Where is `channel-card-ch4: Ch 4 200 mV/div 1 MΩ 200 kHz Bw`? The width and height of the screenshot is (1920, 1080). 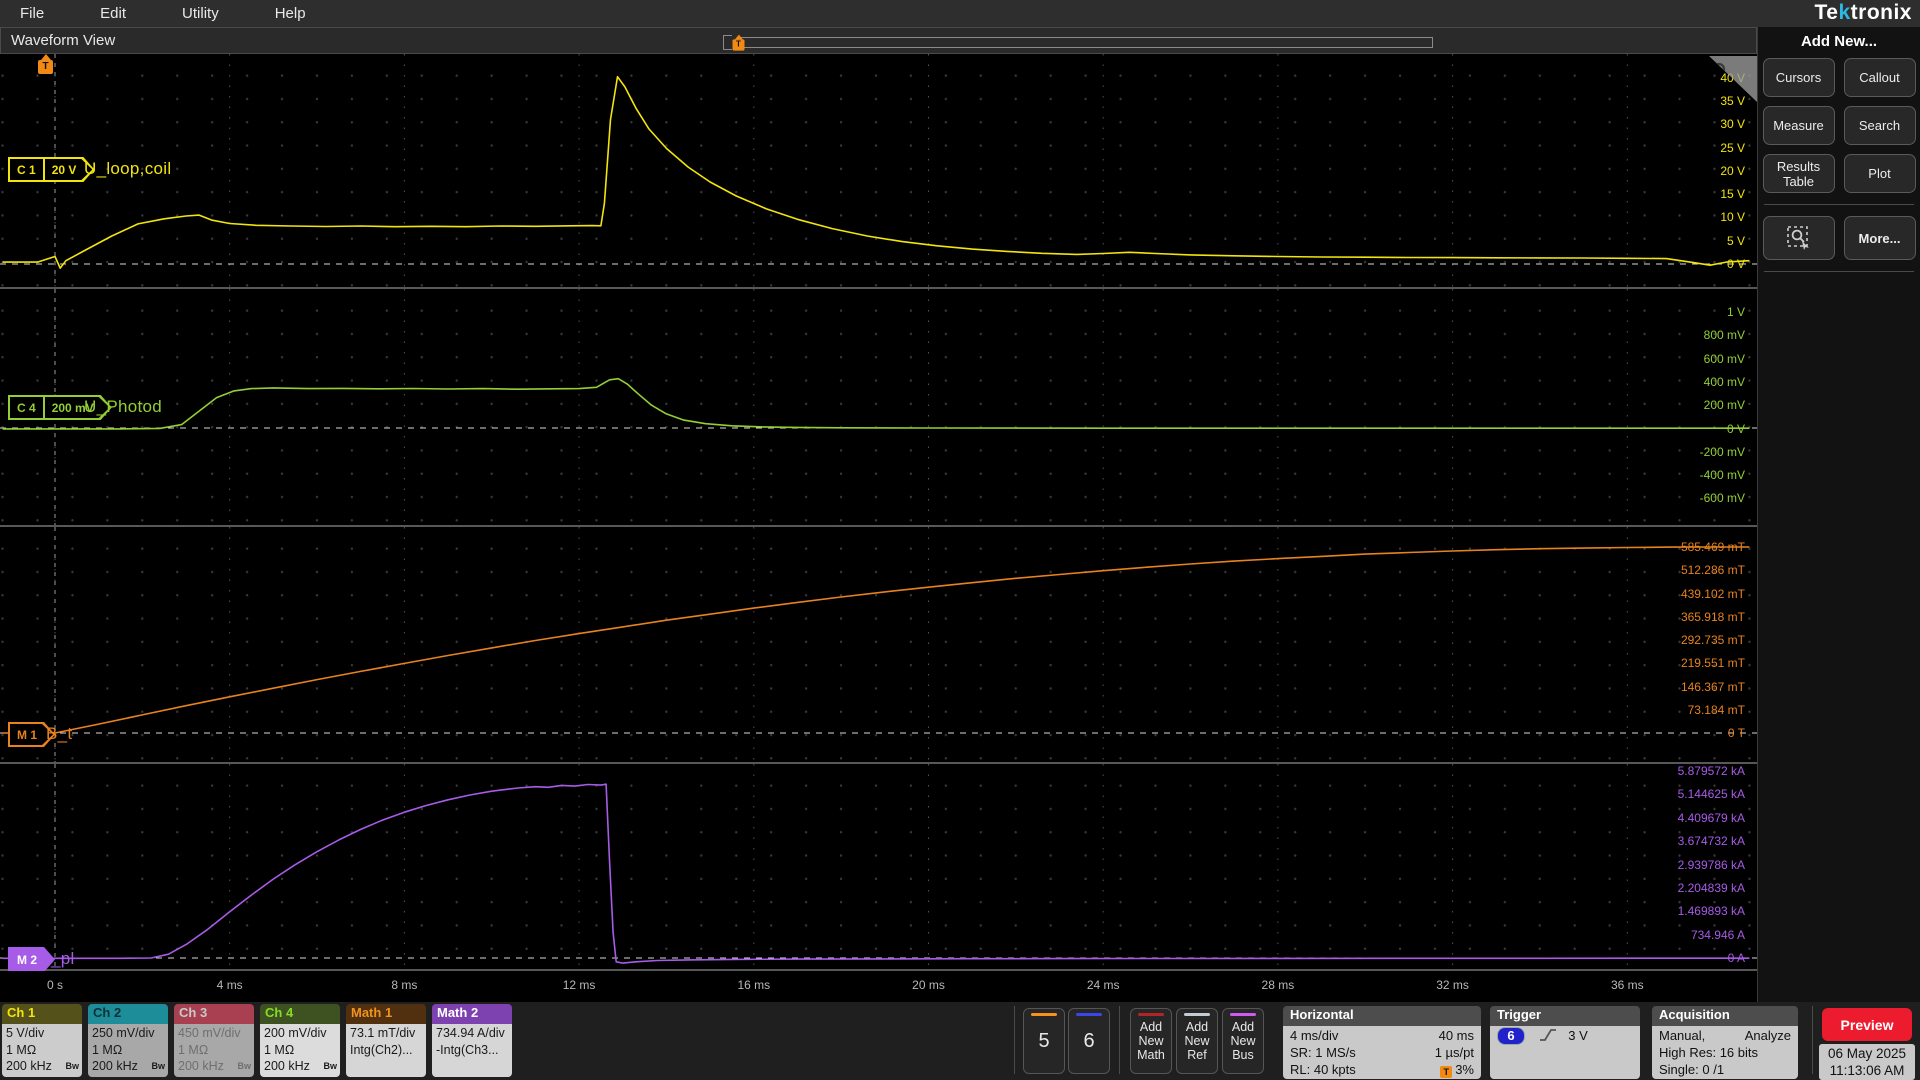 channel-card-ch4: Ch 4 200 mV/div 1 MΩ 200 kHz Bw is located at coordinates (300, 1040).